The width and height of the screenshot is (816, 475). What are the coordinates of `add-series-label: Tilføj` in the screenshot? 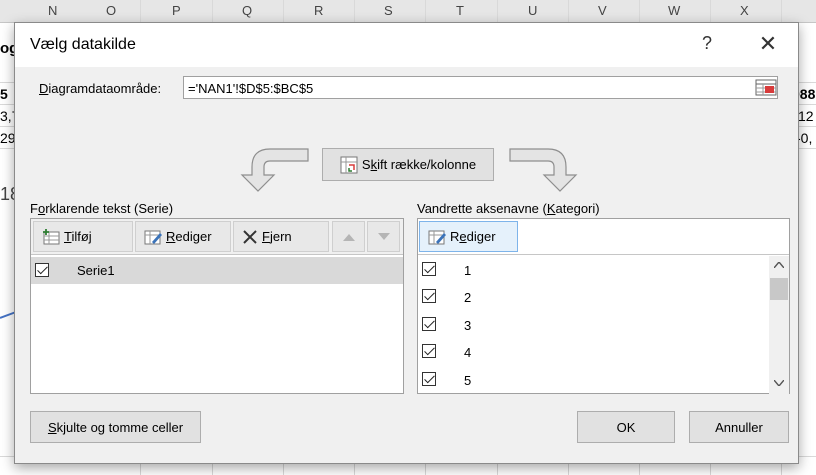 It's located at (78, 236).